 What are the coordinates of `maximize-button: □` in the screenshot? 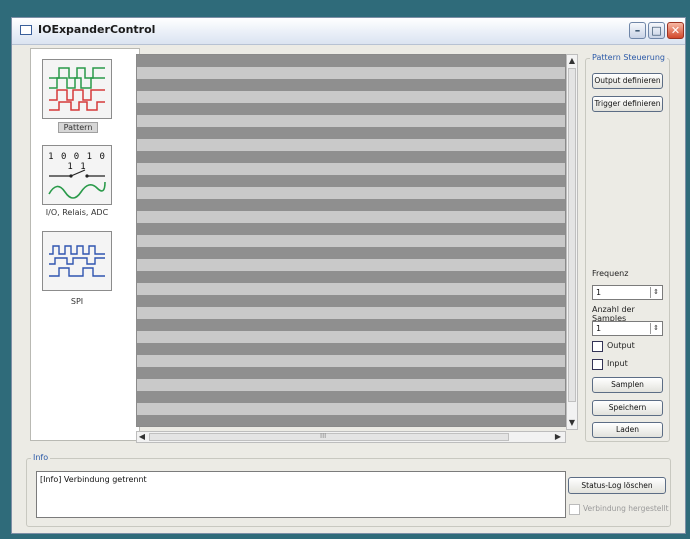 It's located at (656, 30).